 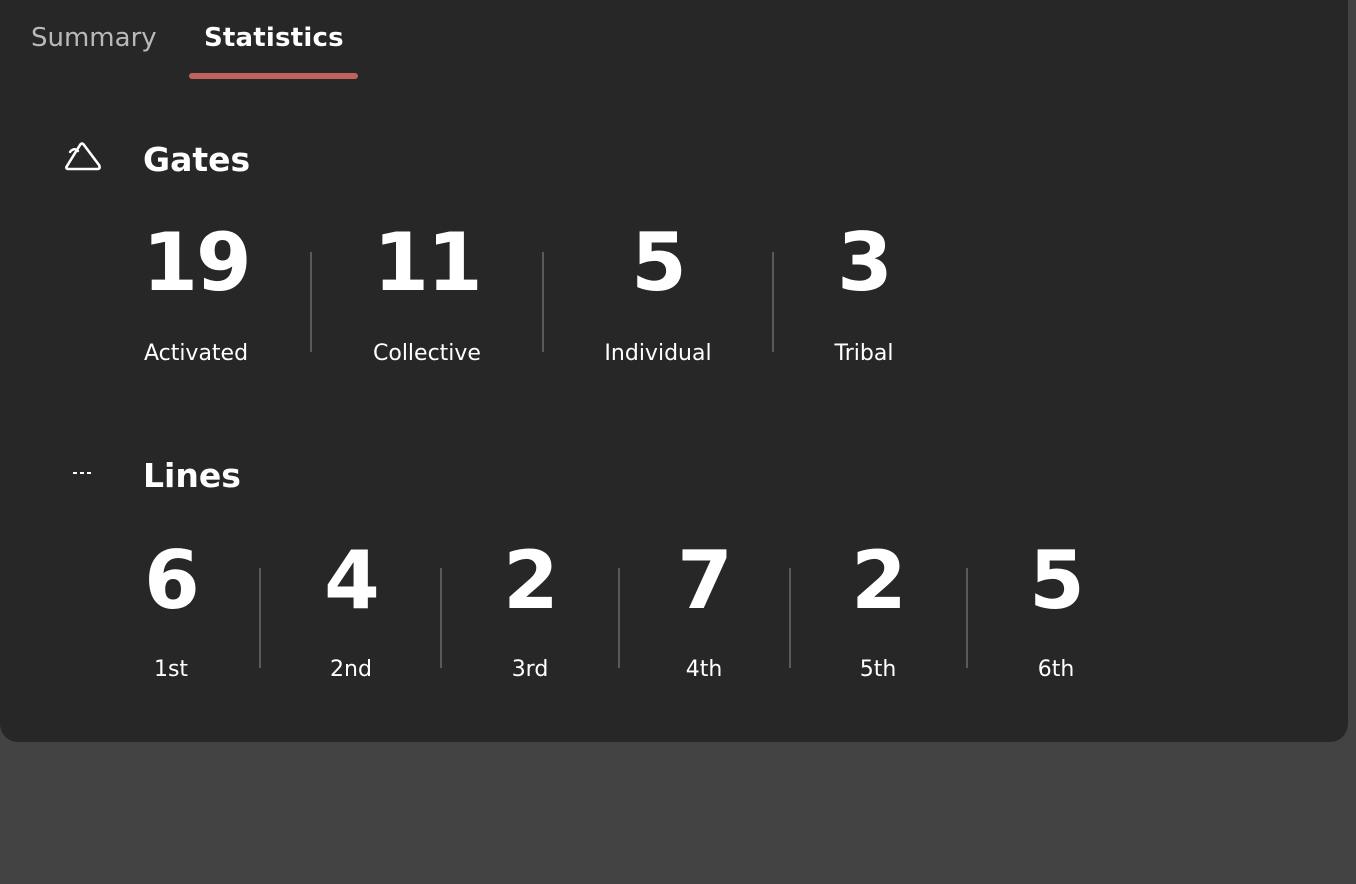 What do you see at coordinates (94, 38) in the screenshot?
I see `tab-summary: Summary` at bounding box center [94, 38].